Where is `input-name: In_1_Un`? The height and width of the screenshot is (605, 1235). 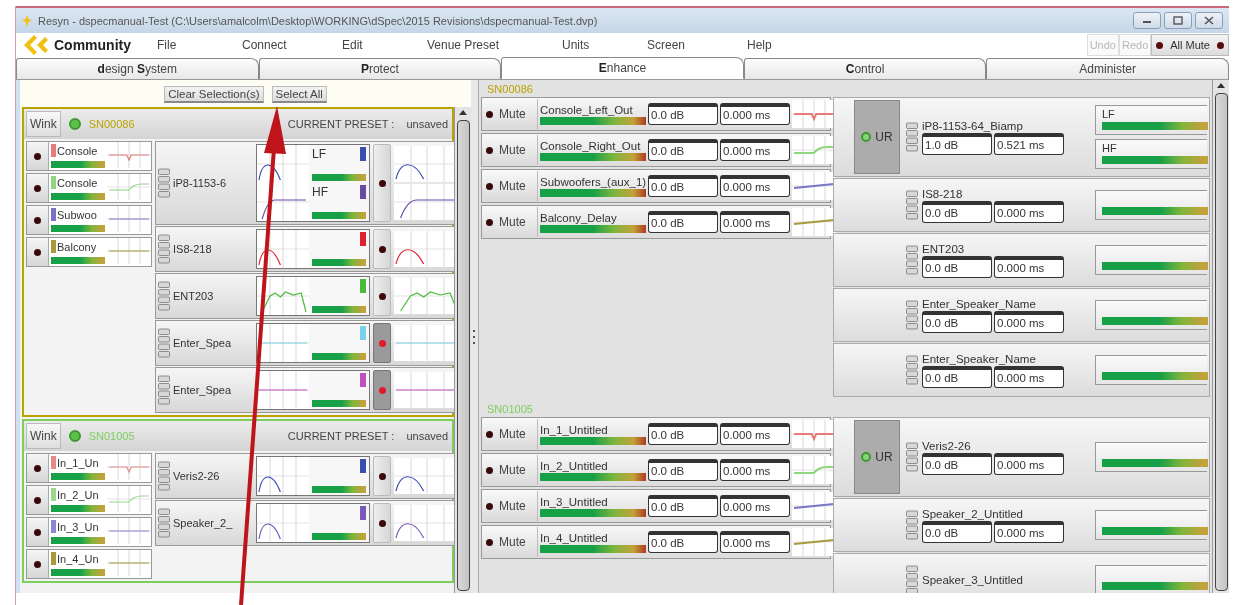
input-name: In_1_Un is located at coordinates (78, 462).